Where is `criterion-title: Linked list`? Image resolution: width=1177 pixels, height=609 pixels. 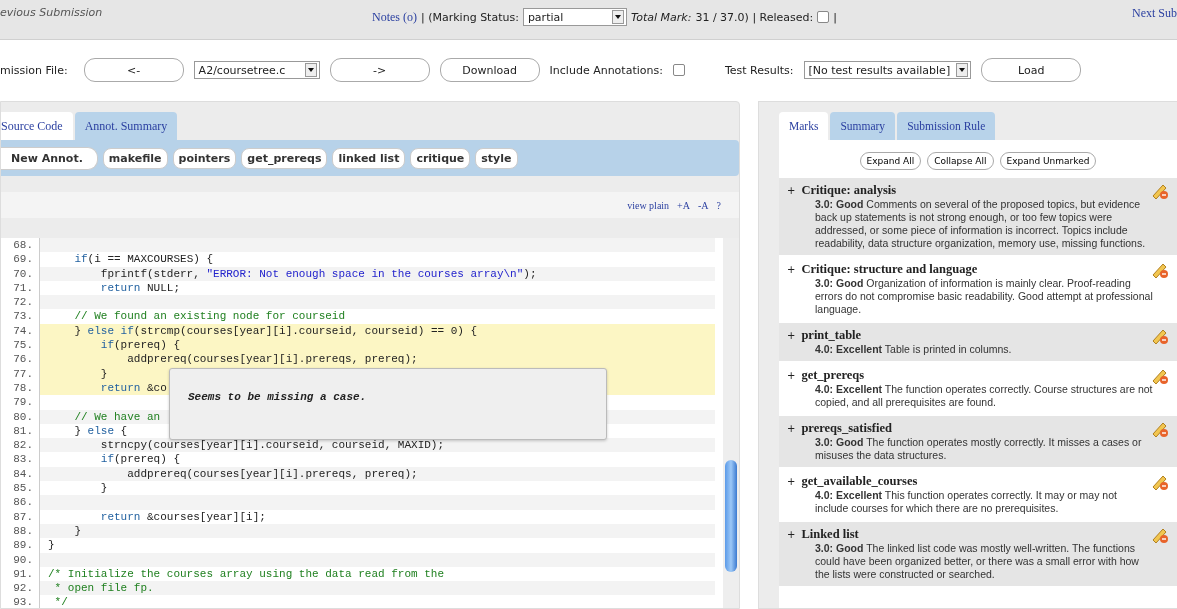 criterion-title: Linked list is located at coordinates (830, 534).